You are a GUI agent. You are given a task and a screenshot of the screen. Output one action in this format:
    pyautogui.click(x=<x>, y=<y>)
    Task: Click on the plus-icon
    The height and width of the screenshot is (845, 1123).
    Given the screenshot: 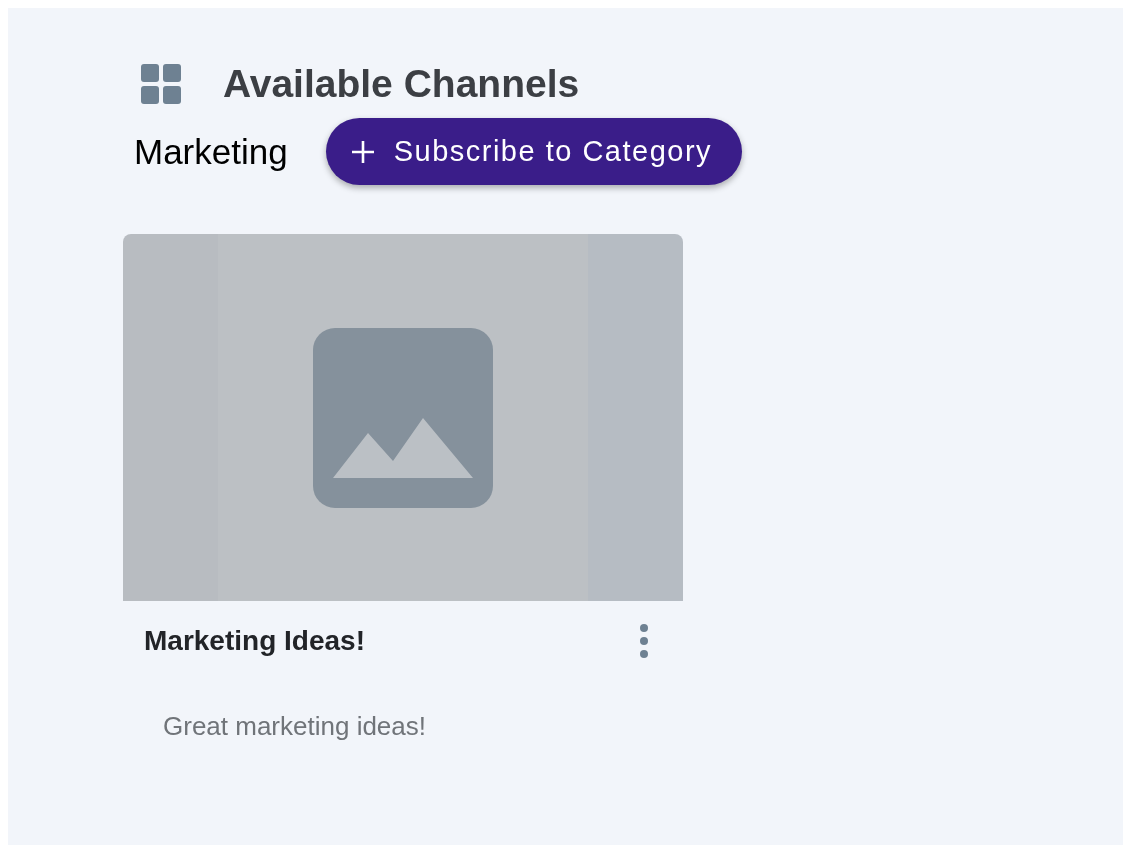 What is the action you would take?
    pyautogui.click(x=362, y=151)
    